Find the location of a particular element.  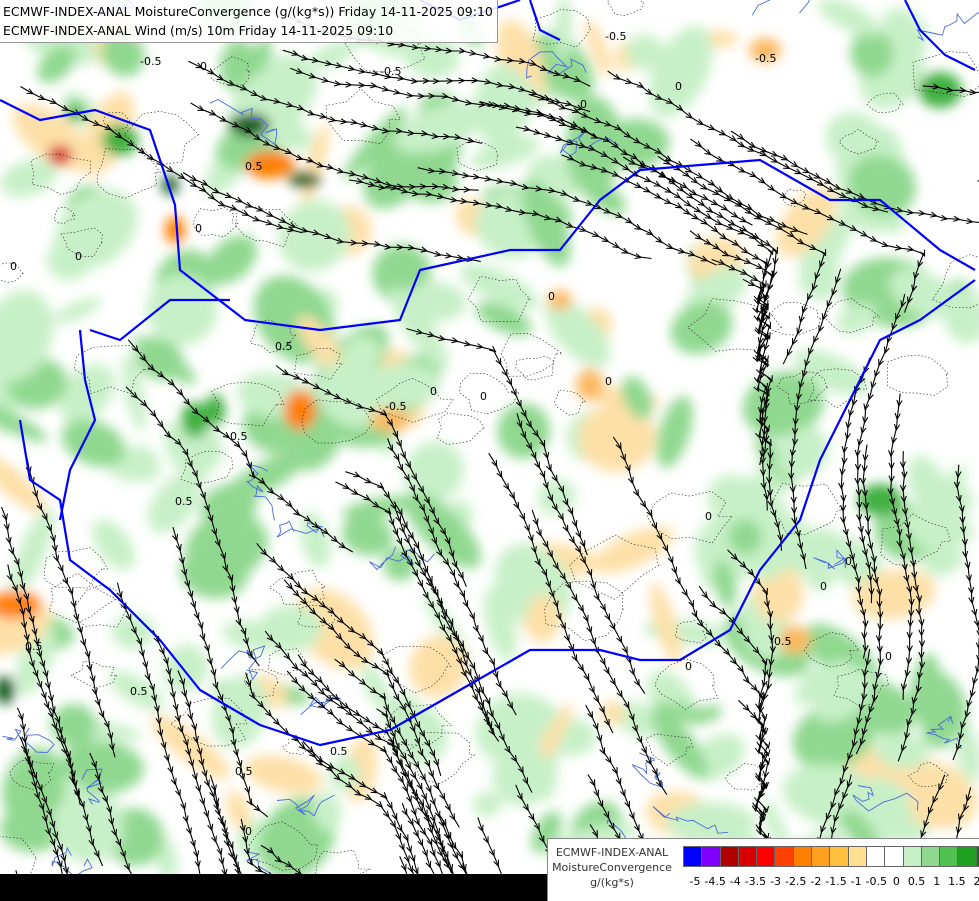

legend-tick: 0.5 is located at coordinates (917, 881).